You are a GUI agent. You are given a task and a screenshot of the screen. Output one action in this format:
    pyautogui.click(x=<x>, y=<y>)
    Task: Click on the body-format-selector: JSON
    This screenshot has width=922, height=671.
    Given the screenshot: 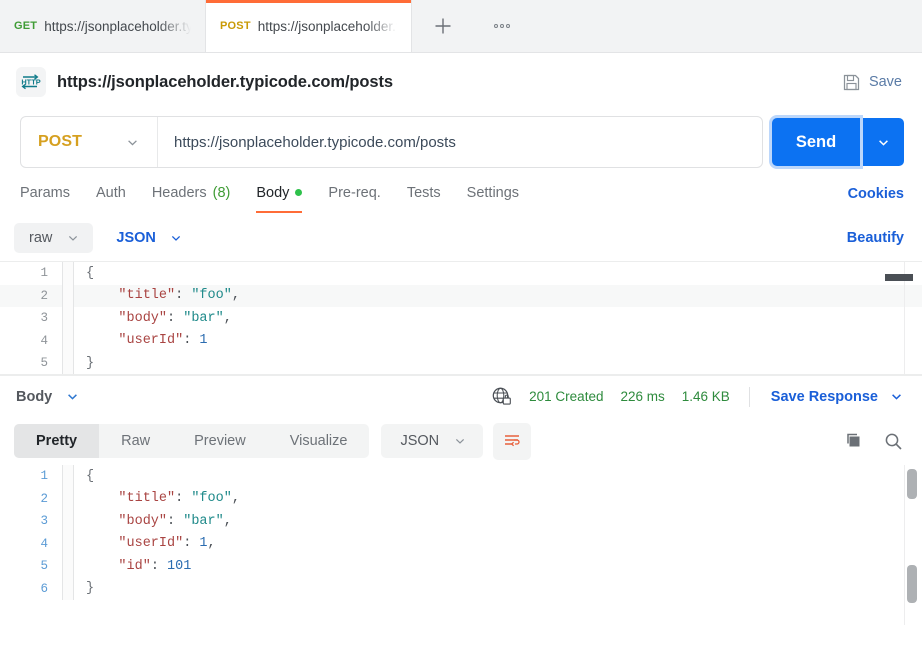 What is the action you would take?
    pyautogui.click(x=149, y=238)
    